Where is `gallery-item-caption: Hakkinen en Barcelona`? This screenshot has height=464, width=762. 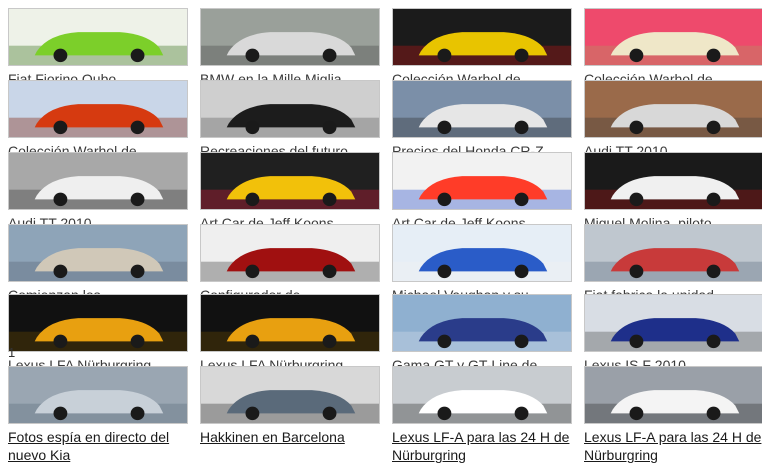
gallery-item-caption: Hakkinen en Barcelona is located at coordinates (290, 437).